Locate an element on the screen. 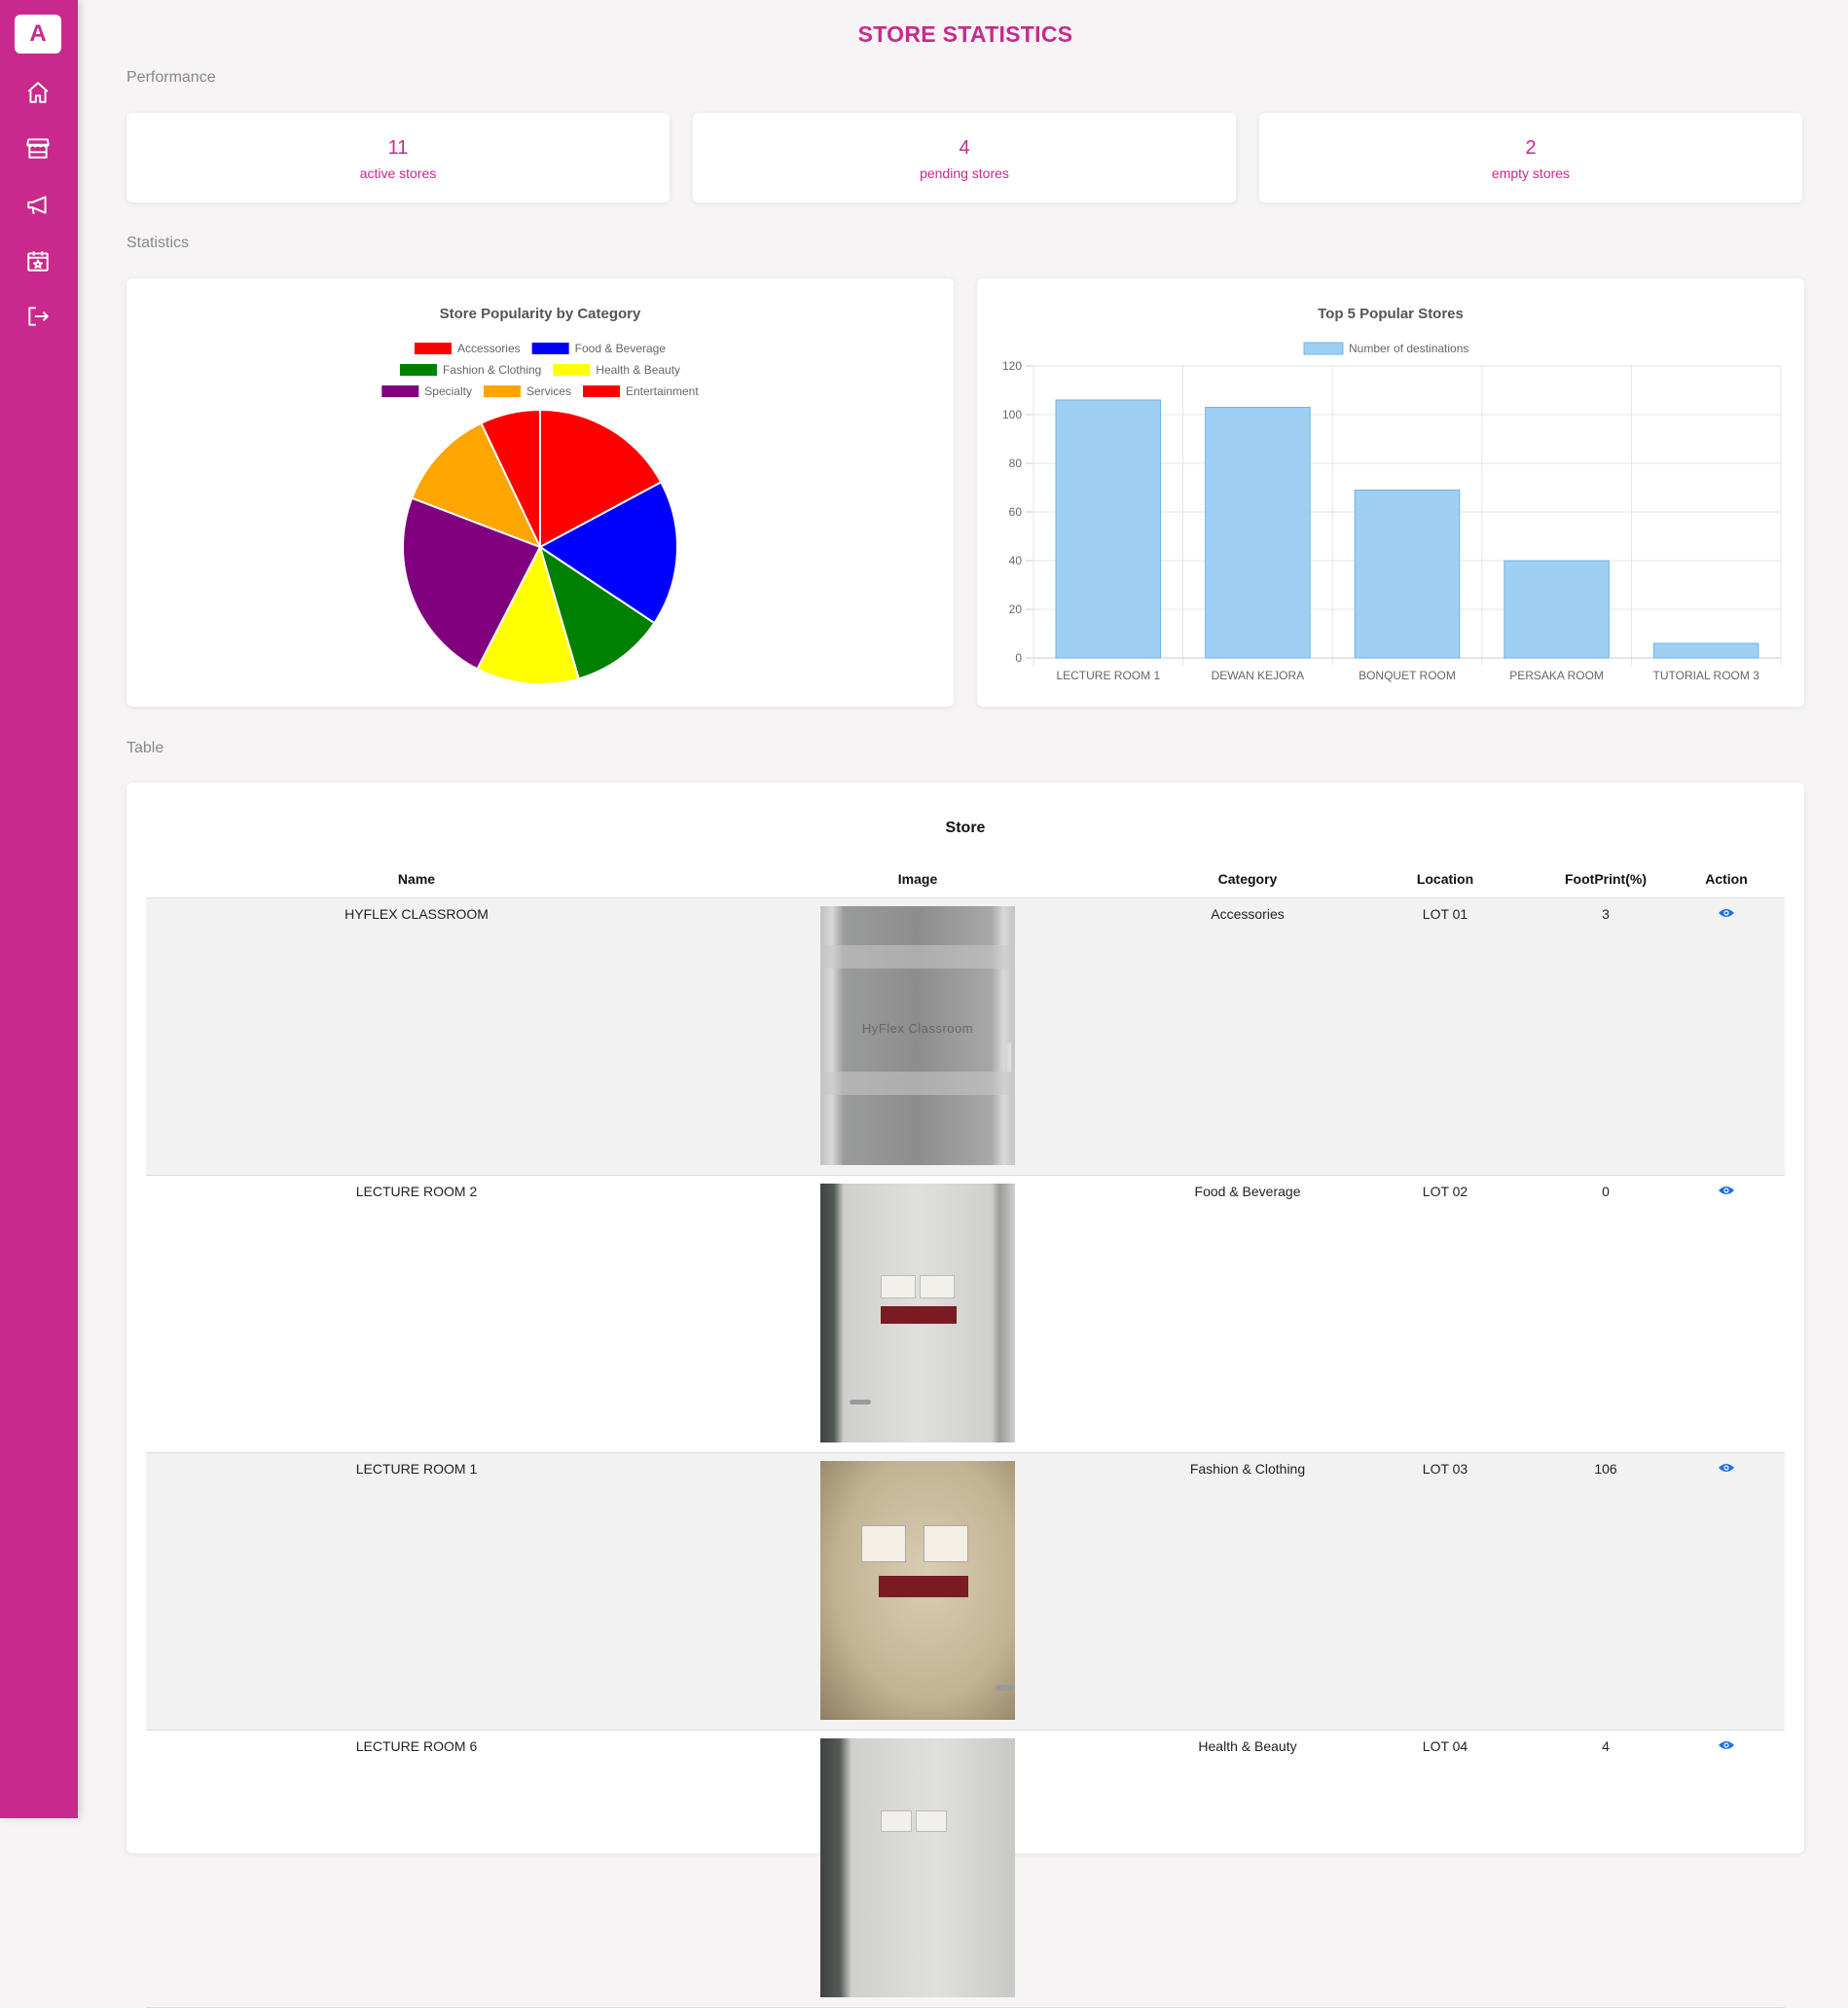 The height and width of the screenshot is (2008, 1848). store-location-cell: LOT 04 is located at coordinates (1445, 1869).